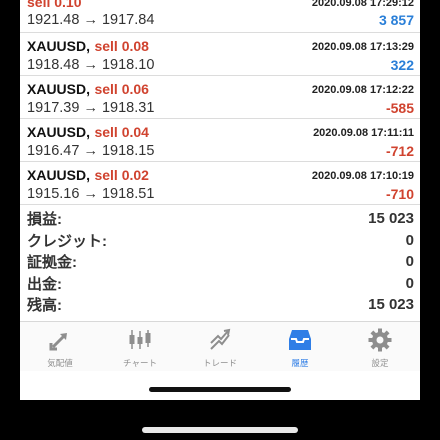  Describe the element at coordinates (220, 241) in the screenshot. I see `summary-credit: クレジット: 0` at that location.